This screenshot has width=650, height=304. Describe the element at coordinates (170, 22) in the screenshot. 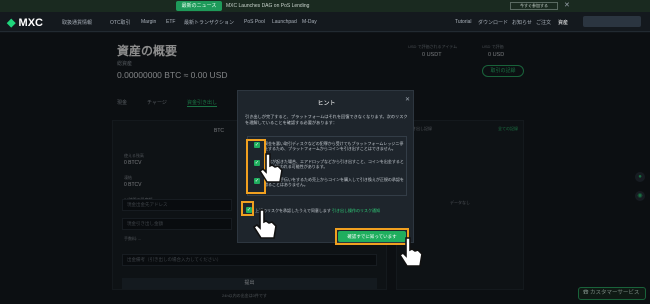

I see `nav-item-etf: ETF` at that location.